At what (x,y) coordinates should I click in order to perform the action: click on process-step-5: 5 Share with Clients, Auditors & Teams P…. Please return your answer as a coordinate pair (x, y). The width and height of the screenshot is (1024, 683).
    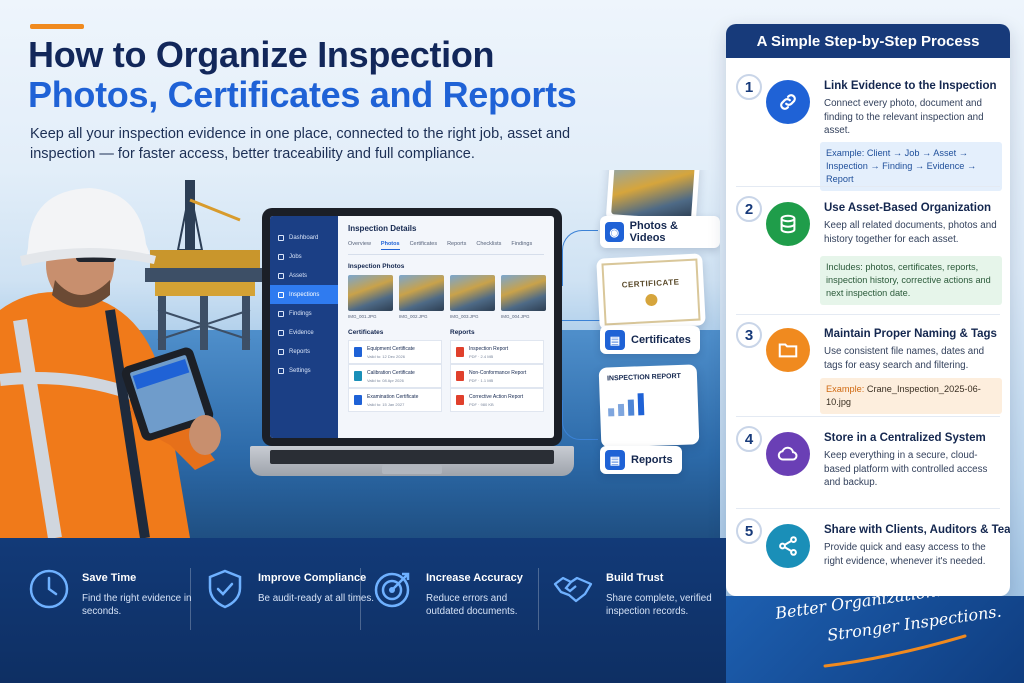
    Looking at the image, I should click on (873, 553).